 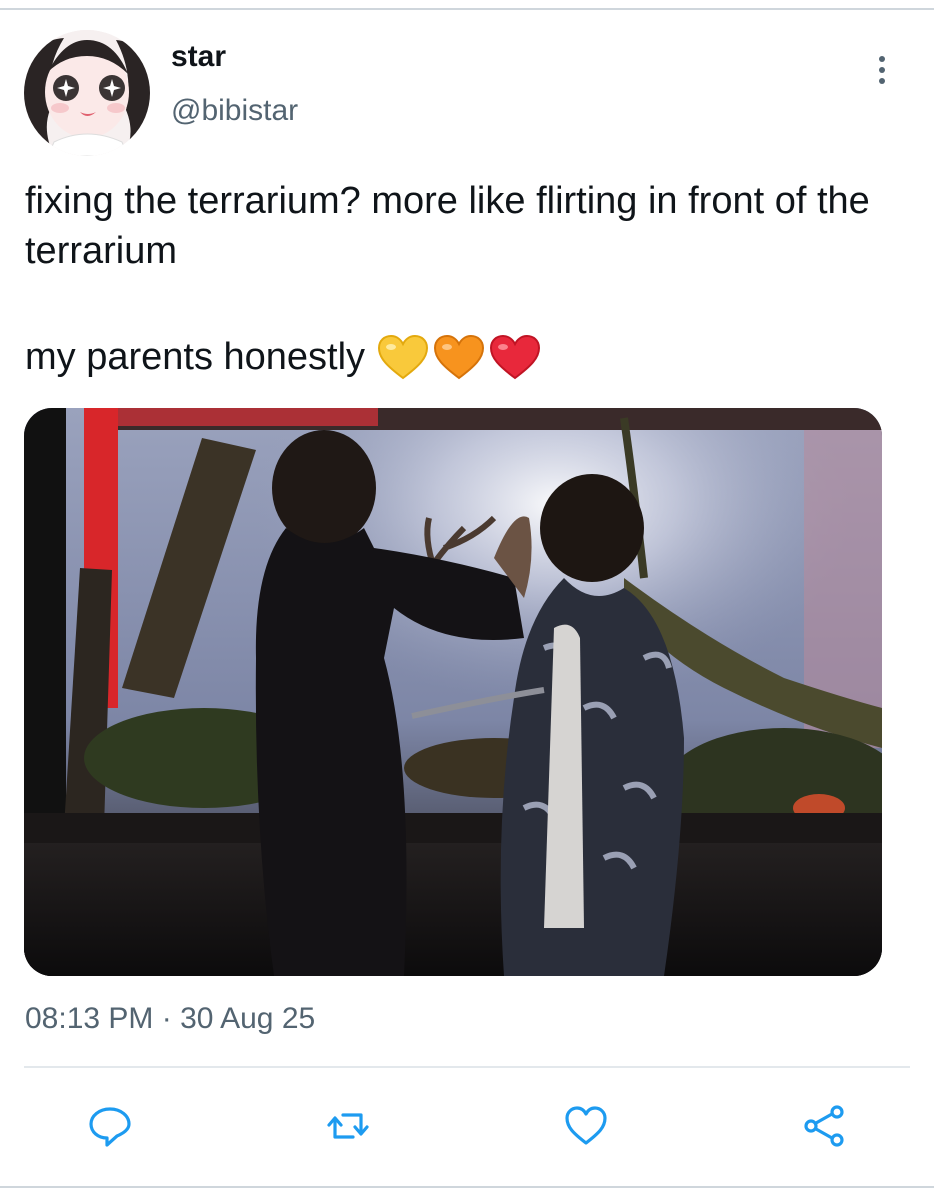 What do you see at coordinates (467, 1187) in the screenshot?
I see `bottom-divider` at bounding box center [467, 1187].